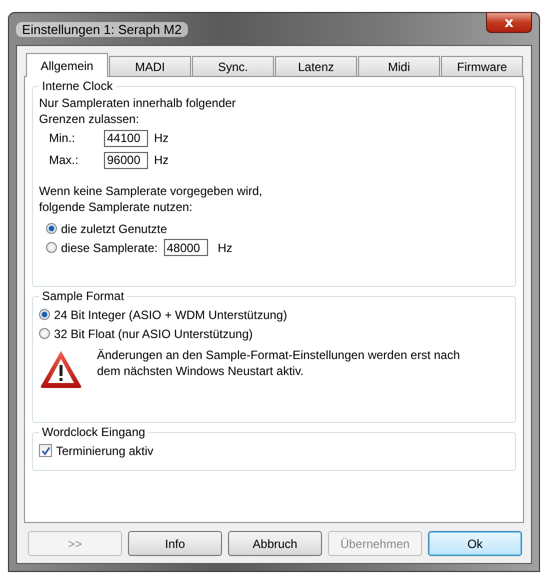 Image resolution: width=542 pixels, height=575 pixels. Describe the element at coordinates (482, 66) in the screenshot. I see `tab: Firmware` at that location.